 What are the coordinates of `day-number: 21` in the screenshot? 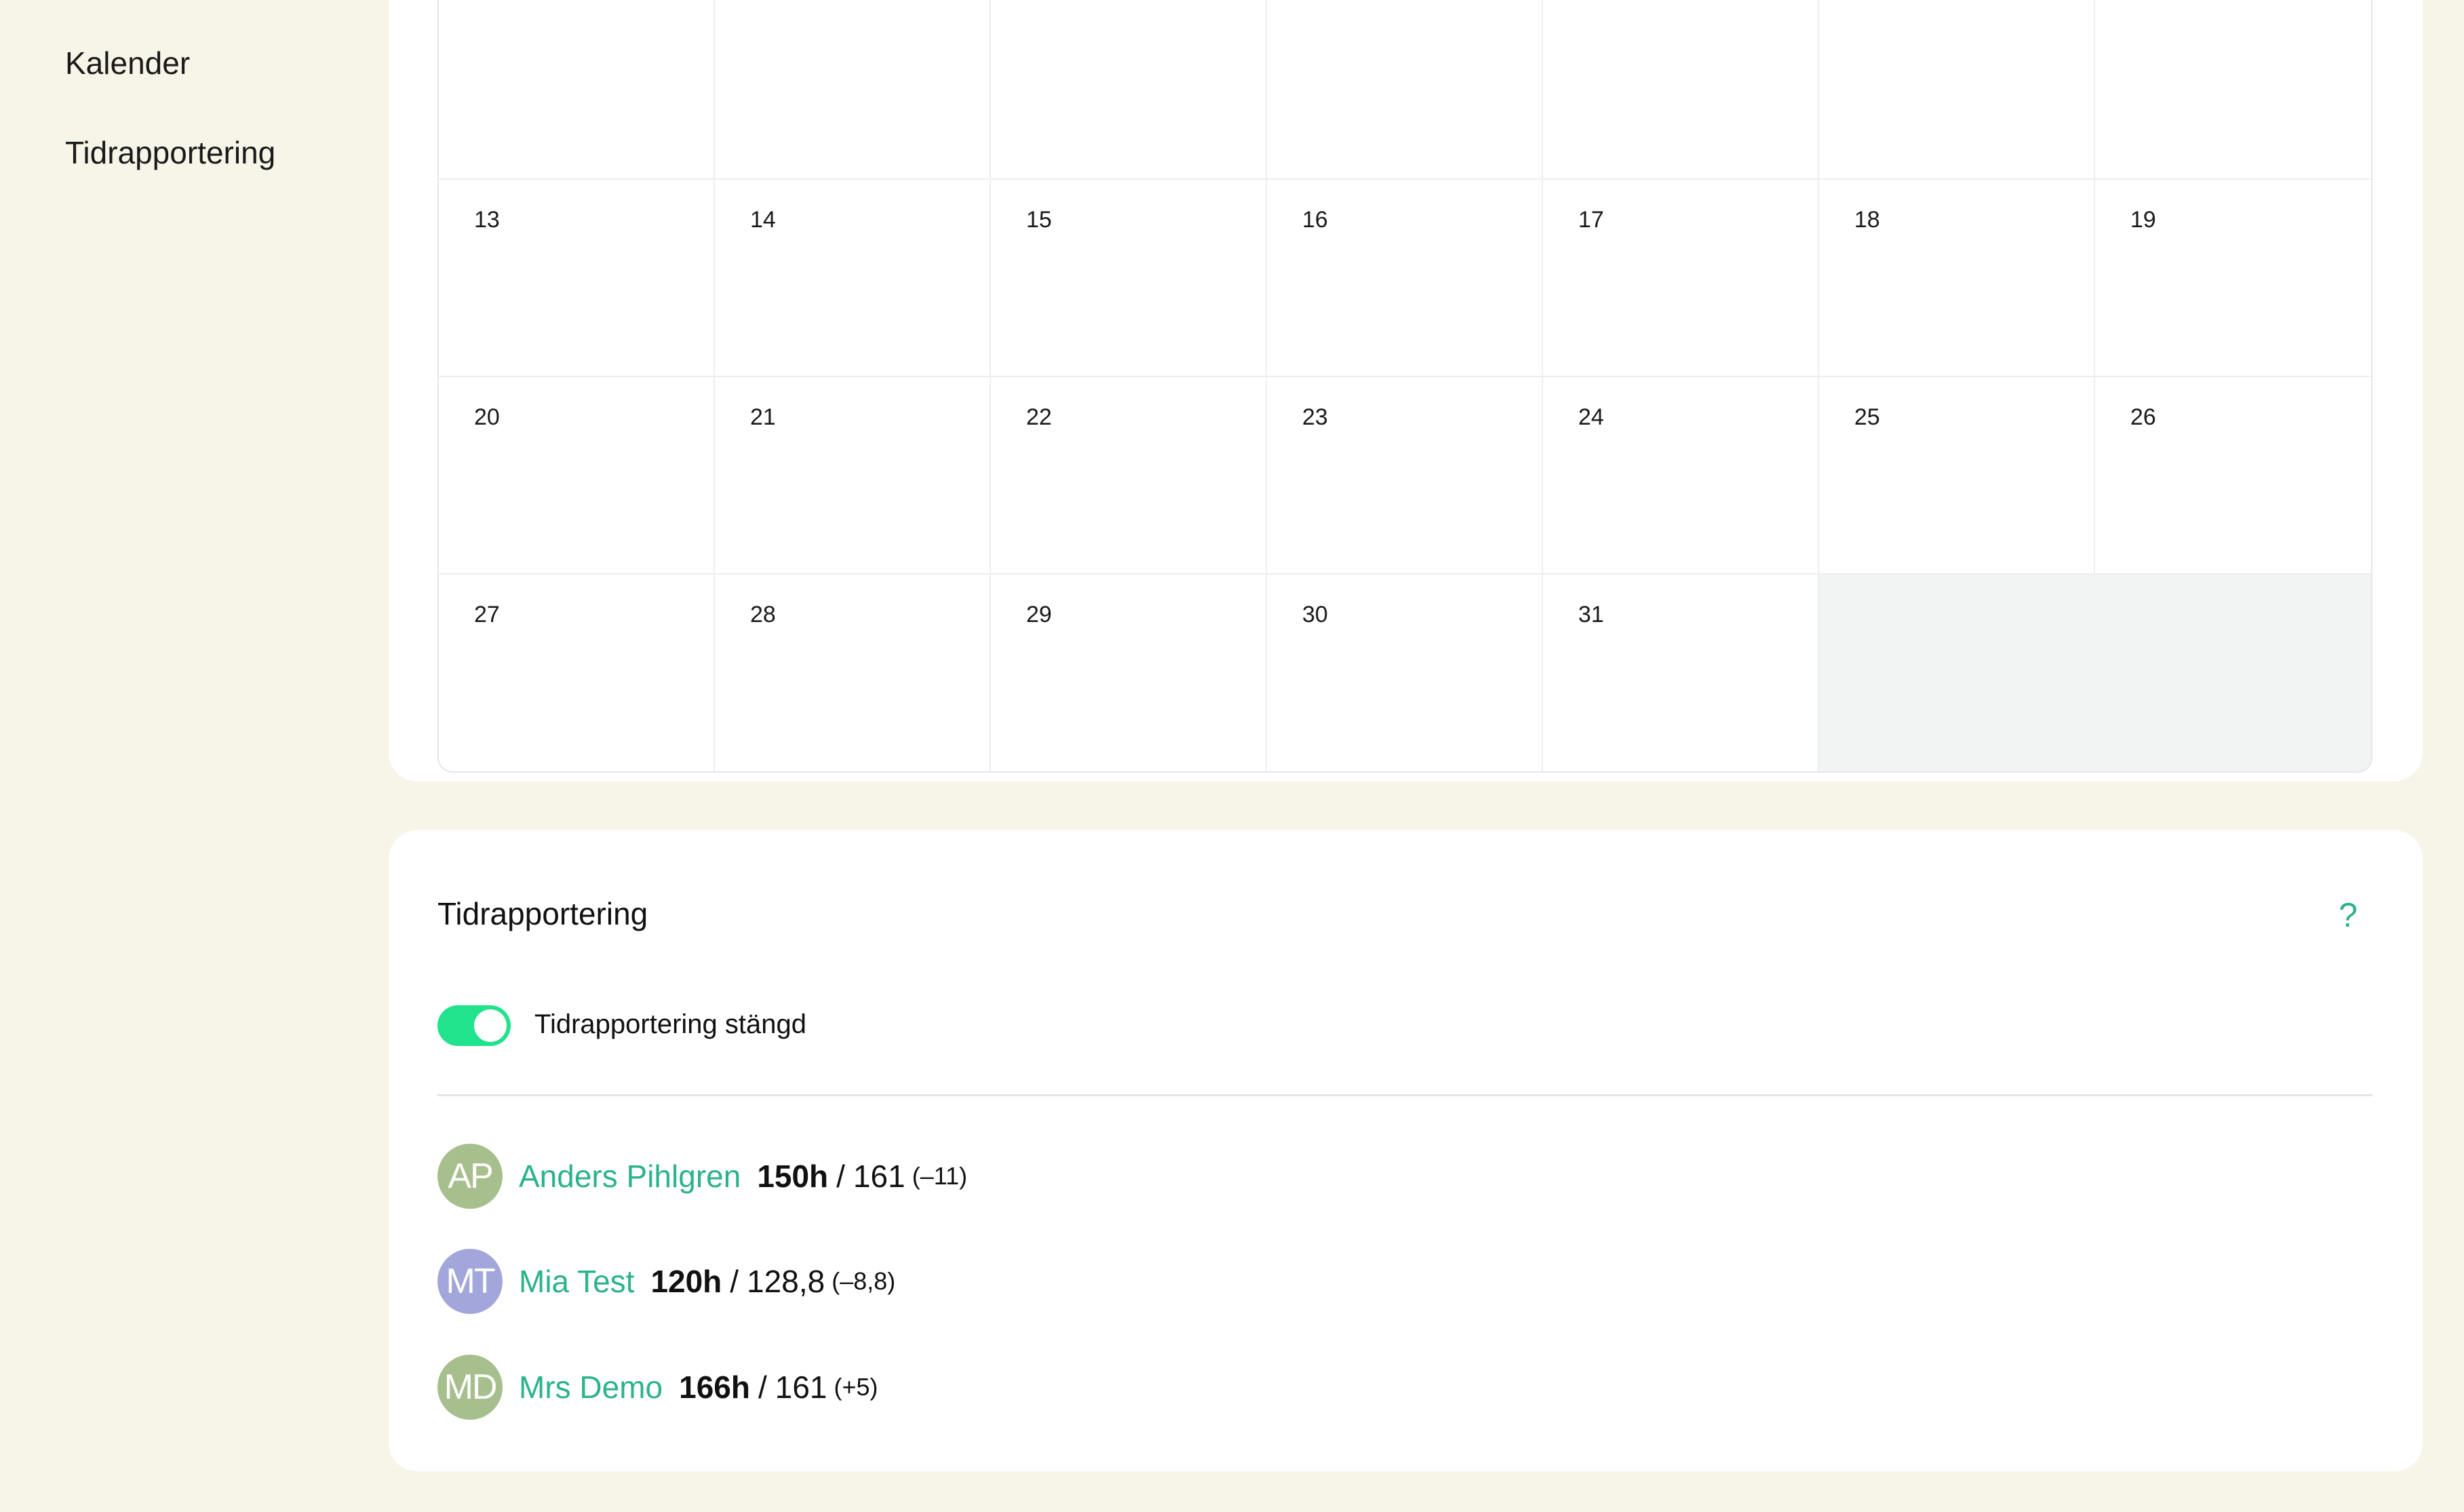 It's located at (763, 417).